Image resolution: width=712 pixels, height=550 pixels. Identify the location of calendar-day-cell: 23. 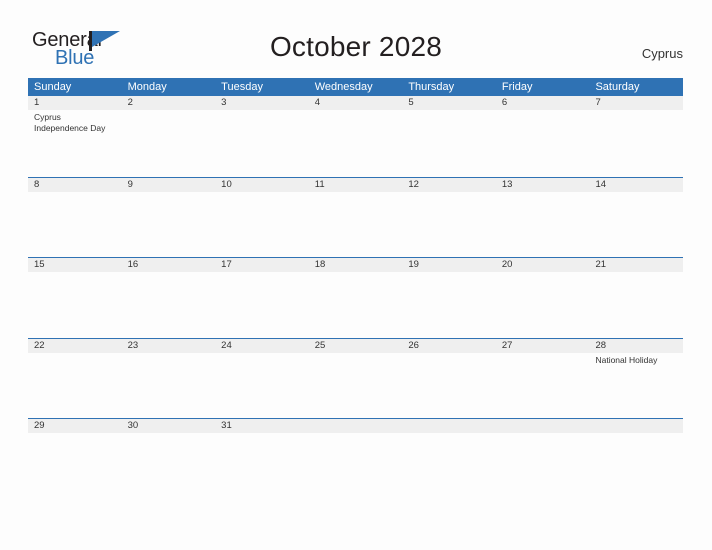
(168, 378).